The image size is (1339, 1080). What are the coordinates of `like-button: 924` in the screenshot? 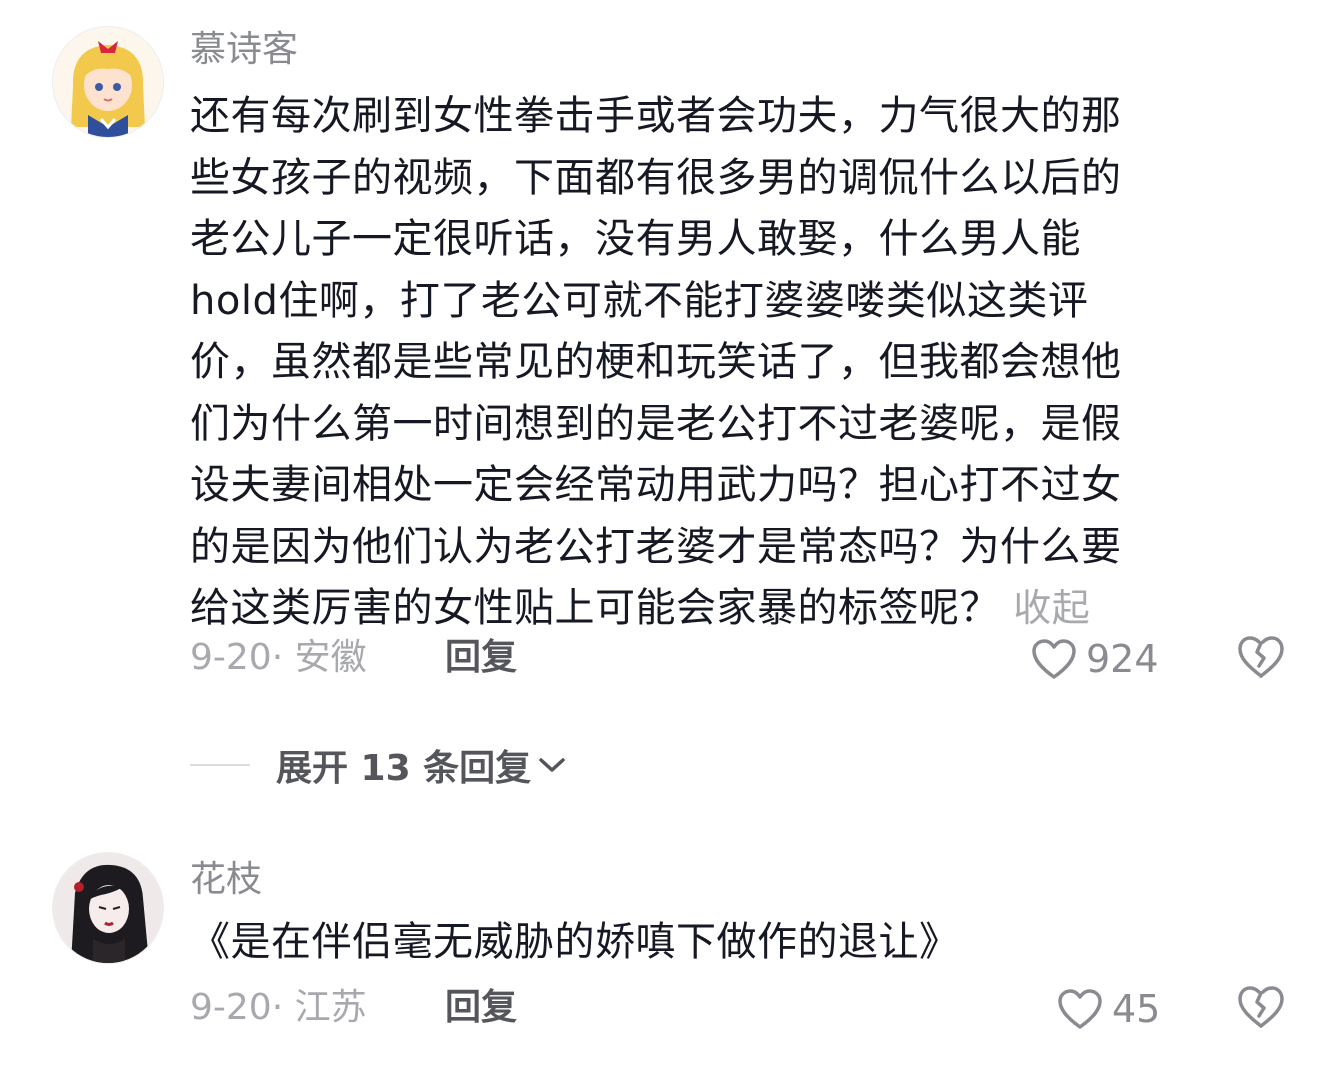 It's located at (1094, 659).